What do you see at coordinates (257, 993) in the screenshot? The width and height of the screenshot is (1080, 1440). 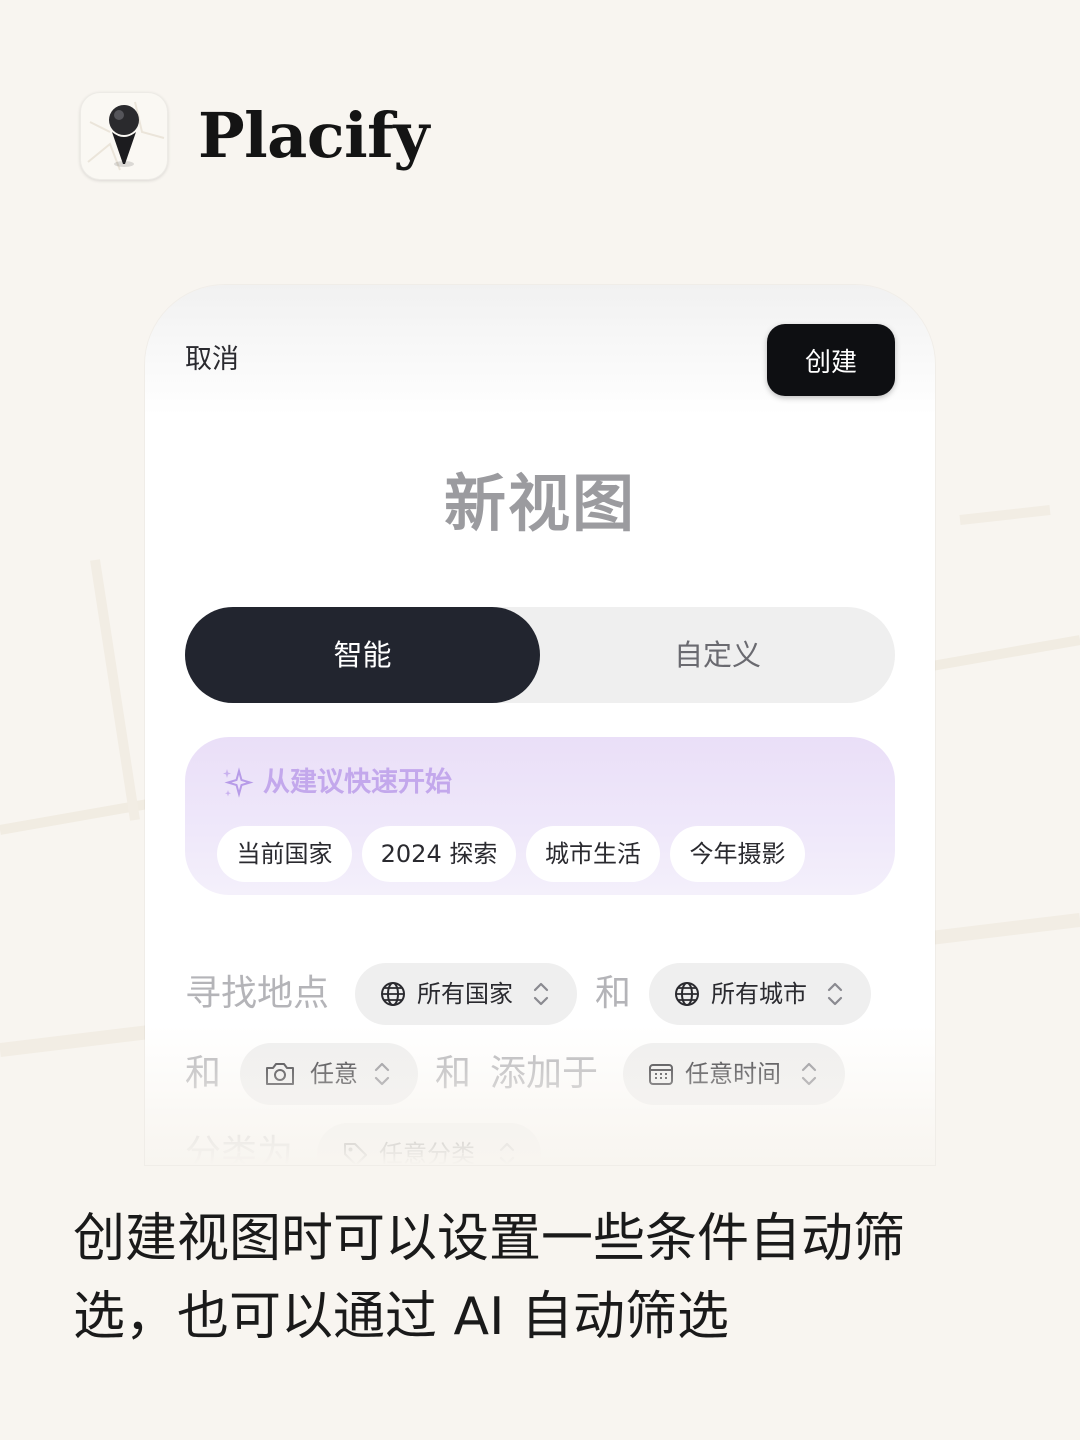 I see `find-places-label: 寻找地点` at bounding box center [257, 993].